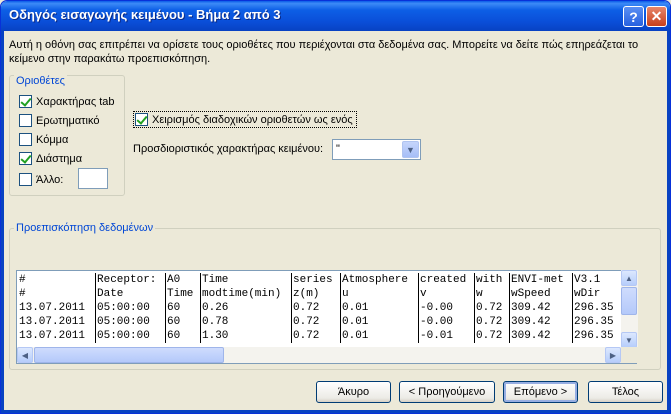 The width and height of the screenshot is (671, 414). What do you see at coordinates (183, 280) in the screenshot?
I see `preview-cell: A0` at bounding box center [183, 280].